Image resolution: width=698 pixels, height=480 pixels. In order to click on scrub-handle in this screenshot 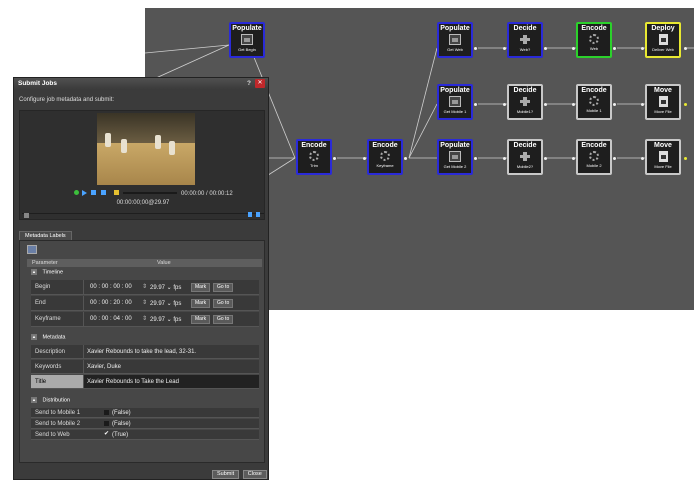, I will do `click(26, 215)`.